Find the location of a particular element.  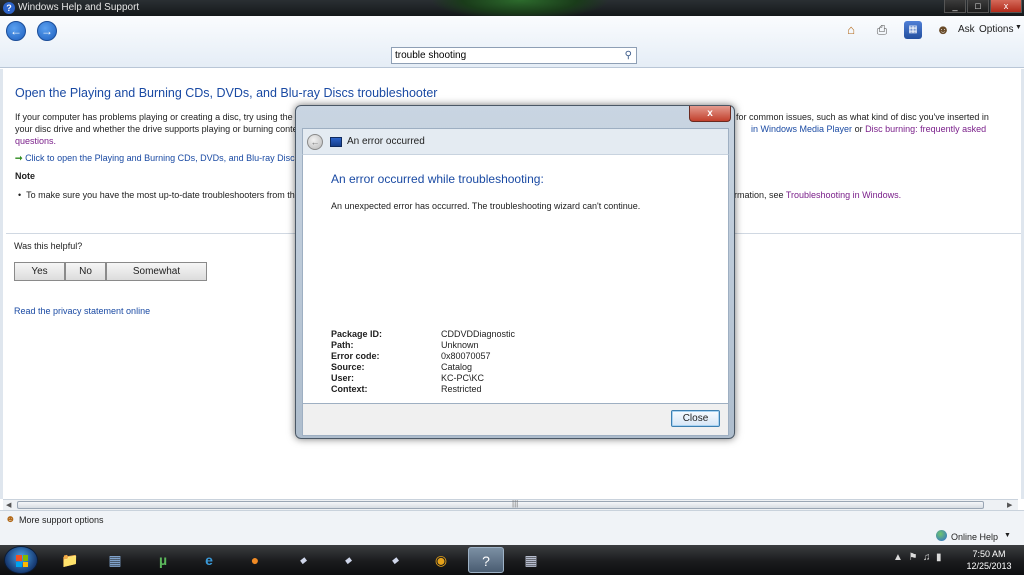

close-window-button: x is located at coordinates (1006, 6).